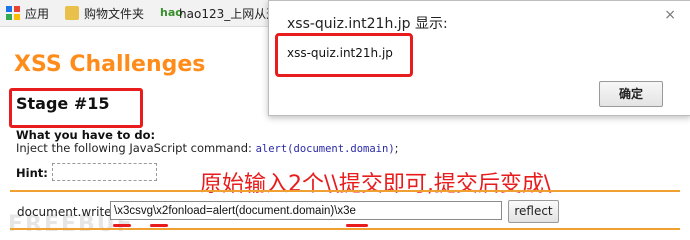 Image resolution: width=690 pixels, height=240 pixels. I want to click on document-write-label: document.write:, so click(66, 212).